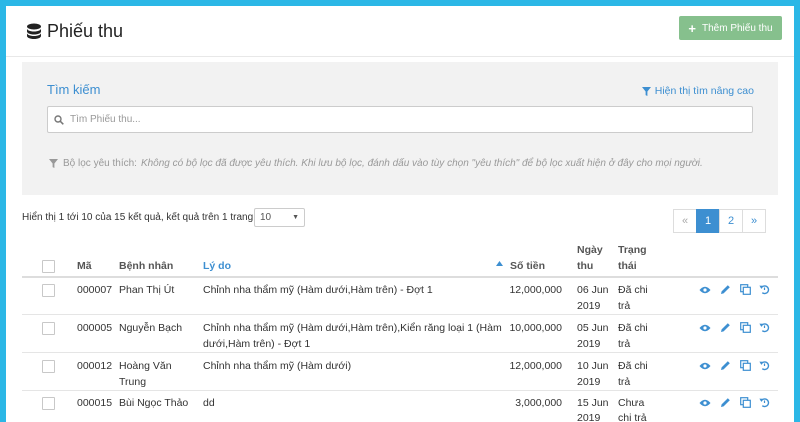  What do you see at coordinates (154, 403) in the screenshot?
I see `row-patient: Bùi Ngọc Thảo` at bounding box center [154, 403].